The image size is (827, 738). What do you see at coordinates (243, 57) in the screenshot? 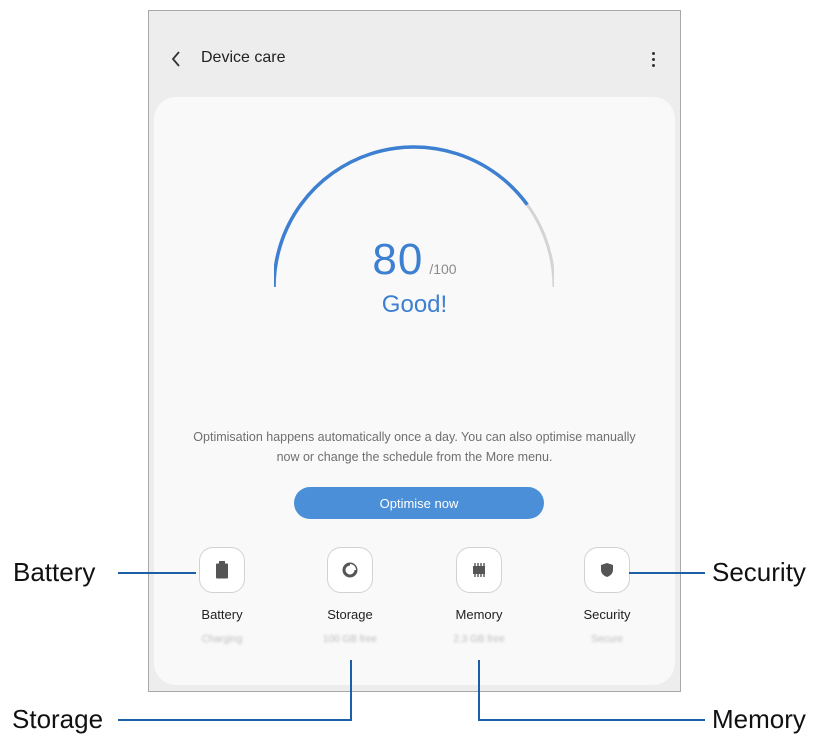
I see `page-title: Device care` at bounding box center [243, 57].